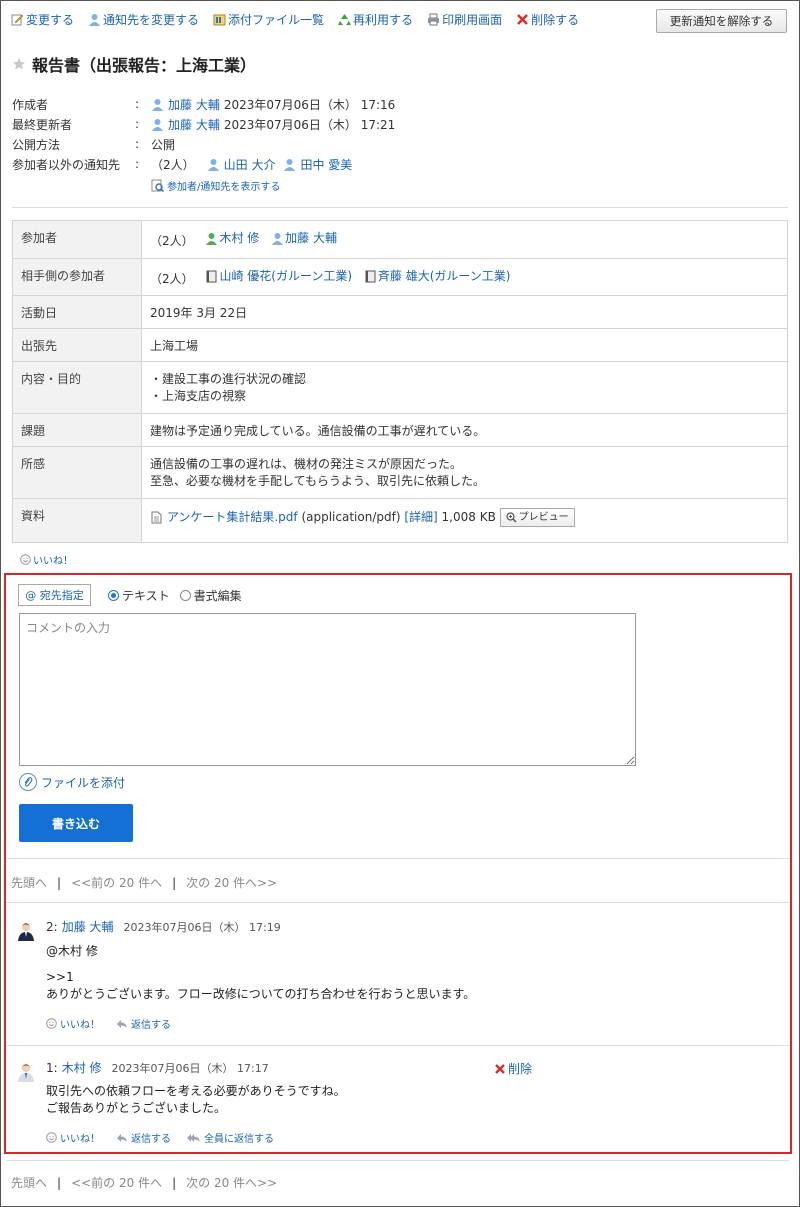 Image resolution: width=800 pixels, height=1207 pixels. Describe the element at coordinates (194, 104) in the screenshot. I see `creator-name: 加藤 大輔` at that location.